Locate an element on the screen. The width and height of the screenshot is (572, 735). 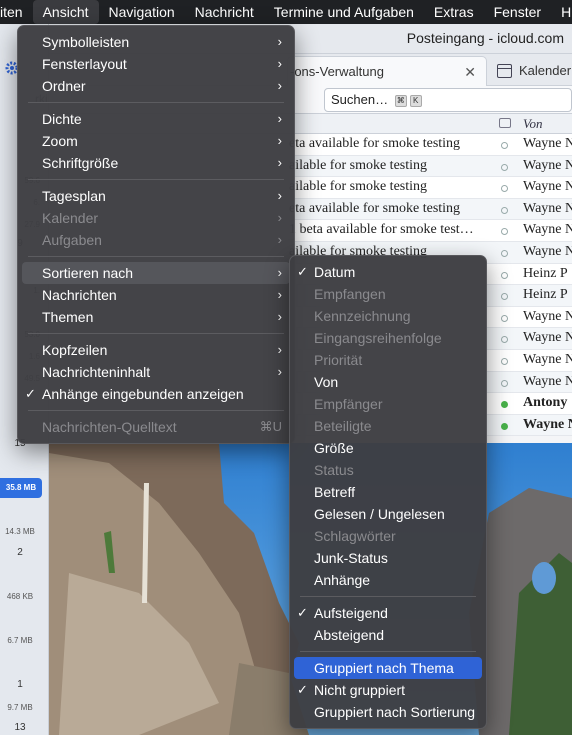
menu-item-label: Priorität is located at coordinates (338, 360).